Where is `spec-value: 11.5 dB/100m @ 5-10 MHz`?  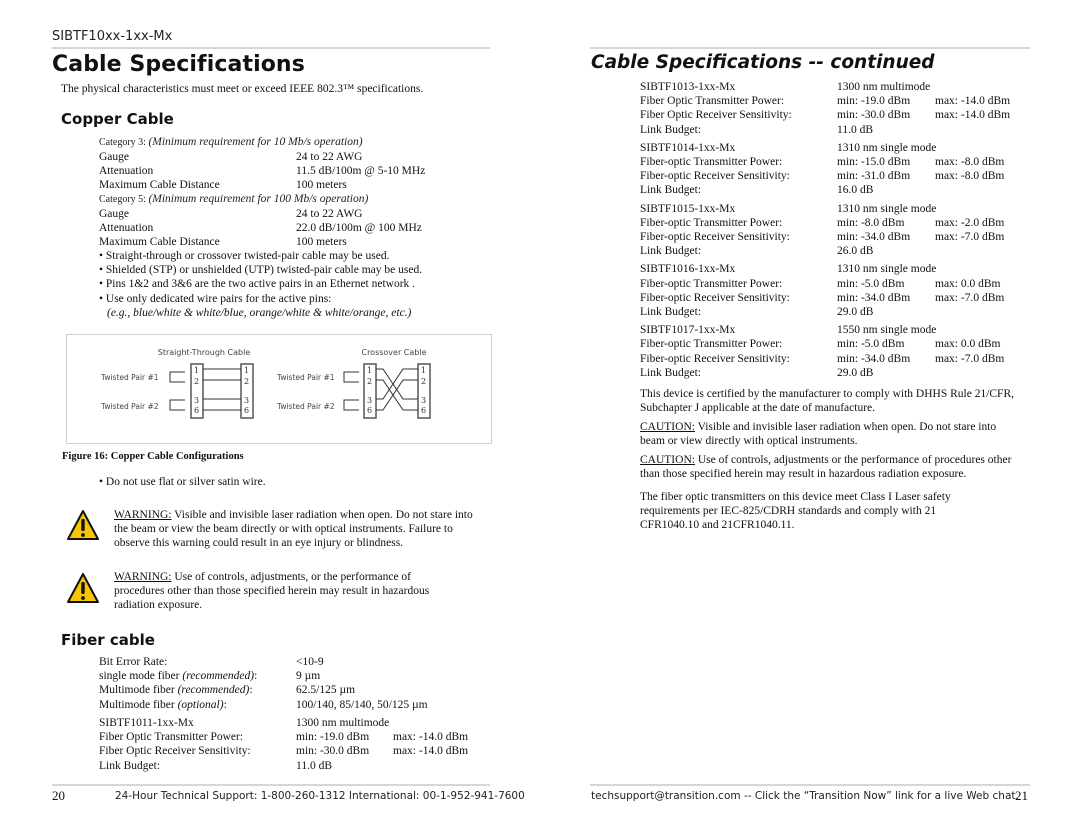
spec-value: 11.5 dB/100m @ 5-10 MHz is located at coordinates (361, 171).